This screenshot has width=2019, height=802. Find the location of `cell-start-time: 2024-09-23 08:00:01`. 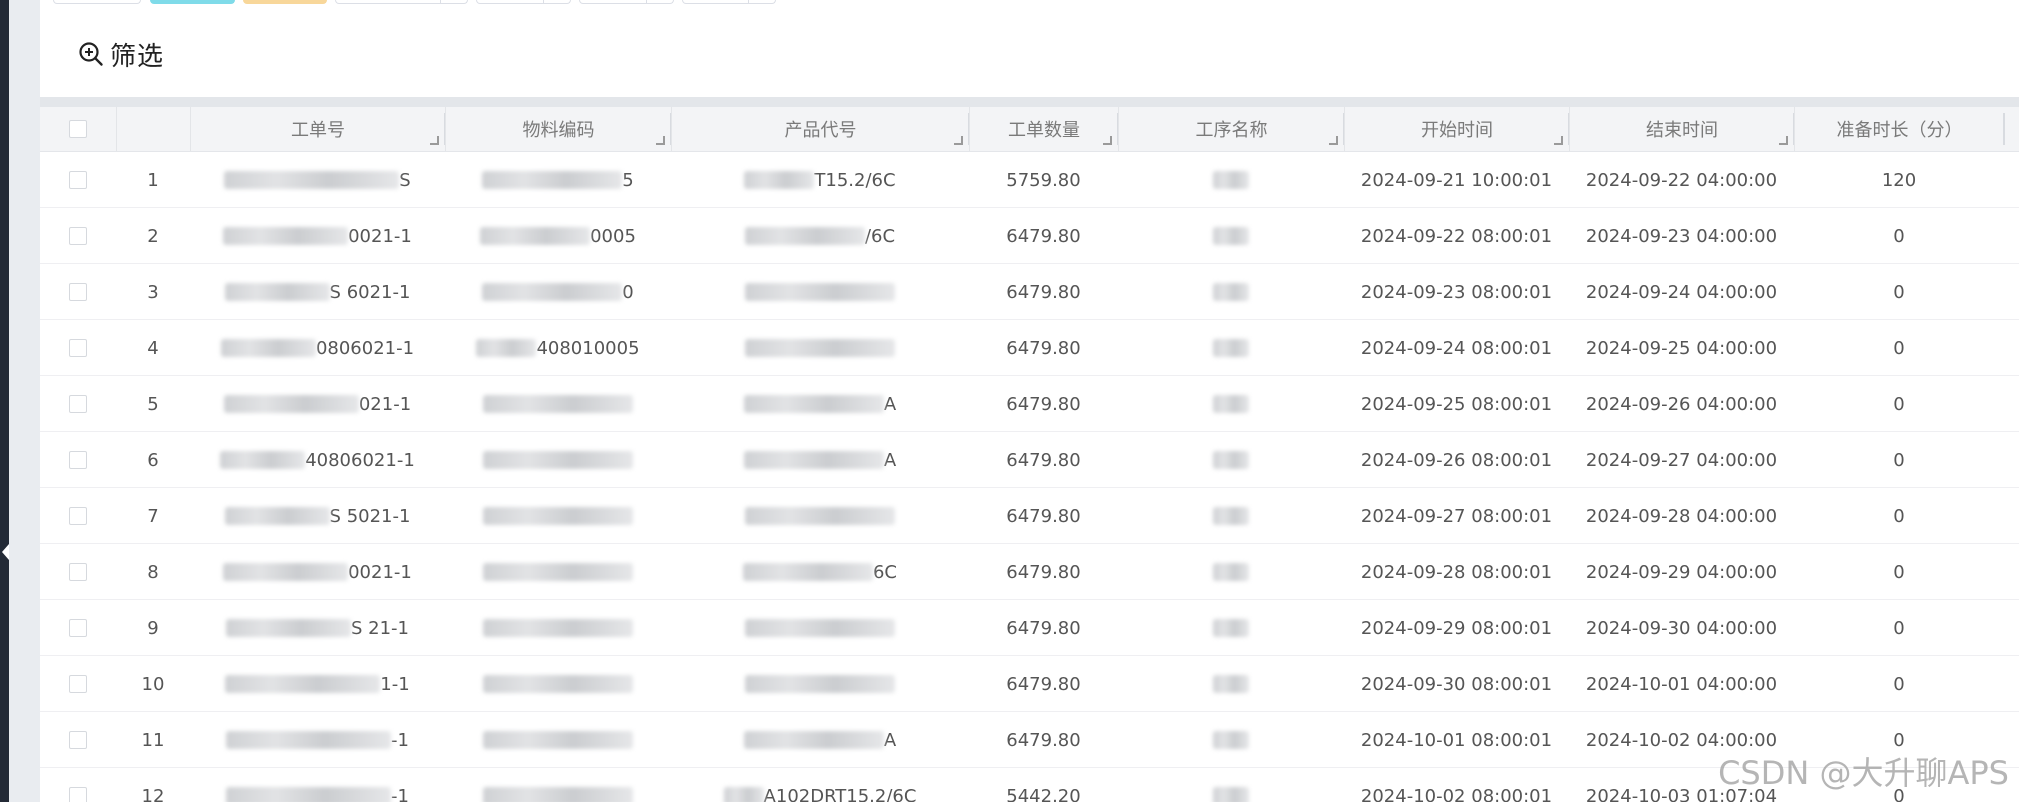

cell-start-time: 2024-09-23 08:00:01 is located at coordinates (1456, 292).